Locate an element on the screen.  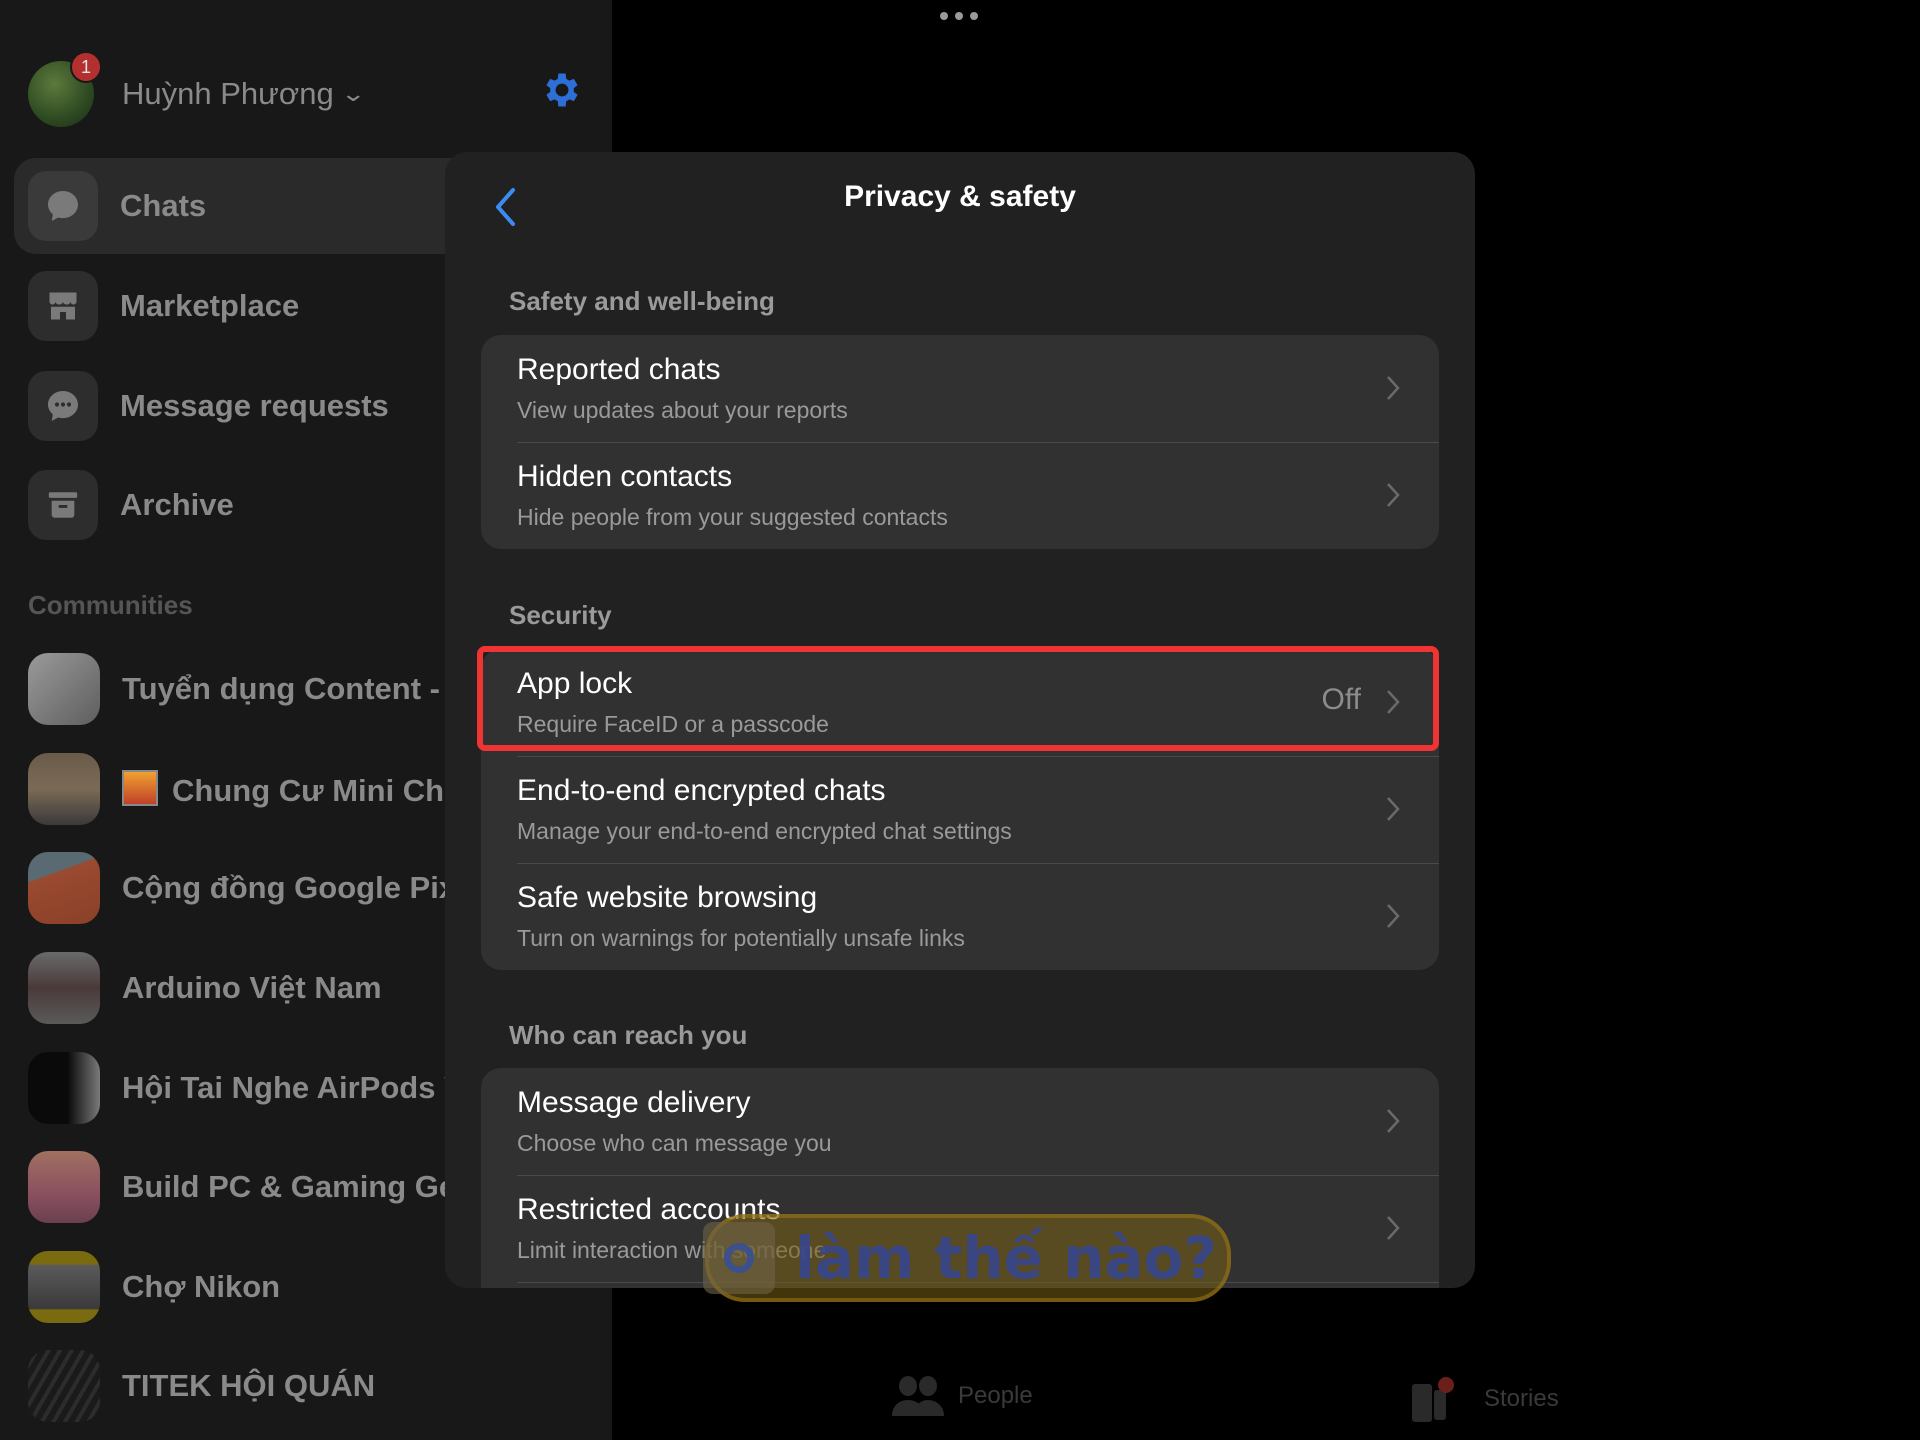
stories-icon is located at coordinates (1433, 1399).